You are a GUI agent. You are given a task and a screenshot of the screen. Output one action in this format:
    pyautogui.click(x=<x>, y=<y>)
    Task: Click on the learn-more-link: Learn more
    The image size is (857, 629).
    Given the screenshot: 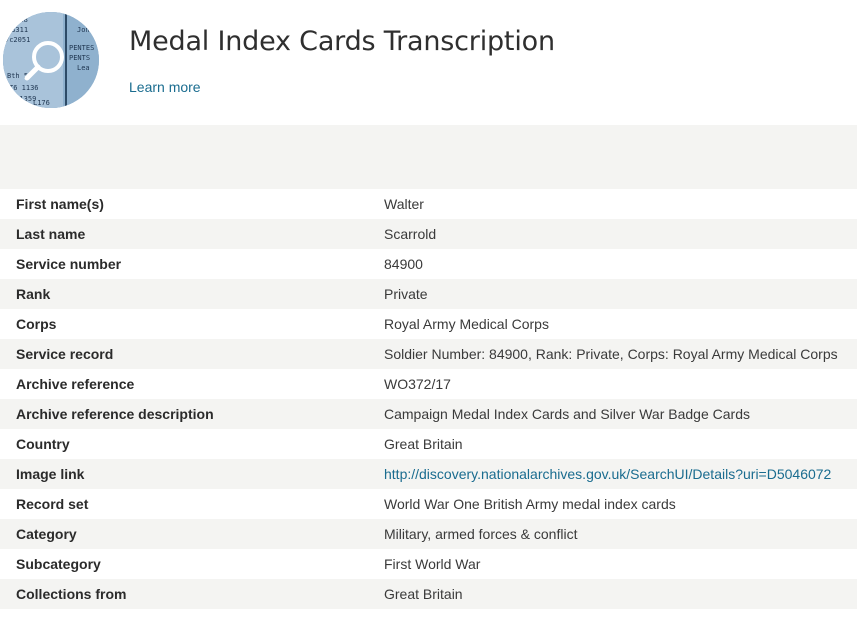 What is the action you would take?
    pyautogui.click(x=165, y=87)
    